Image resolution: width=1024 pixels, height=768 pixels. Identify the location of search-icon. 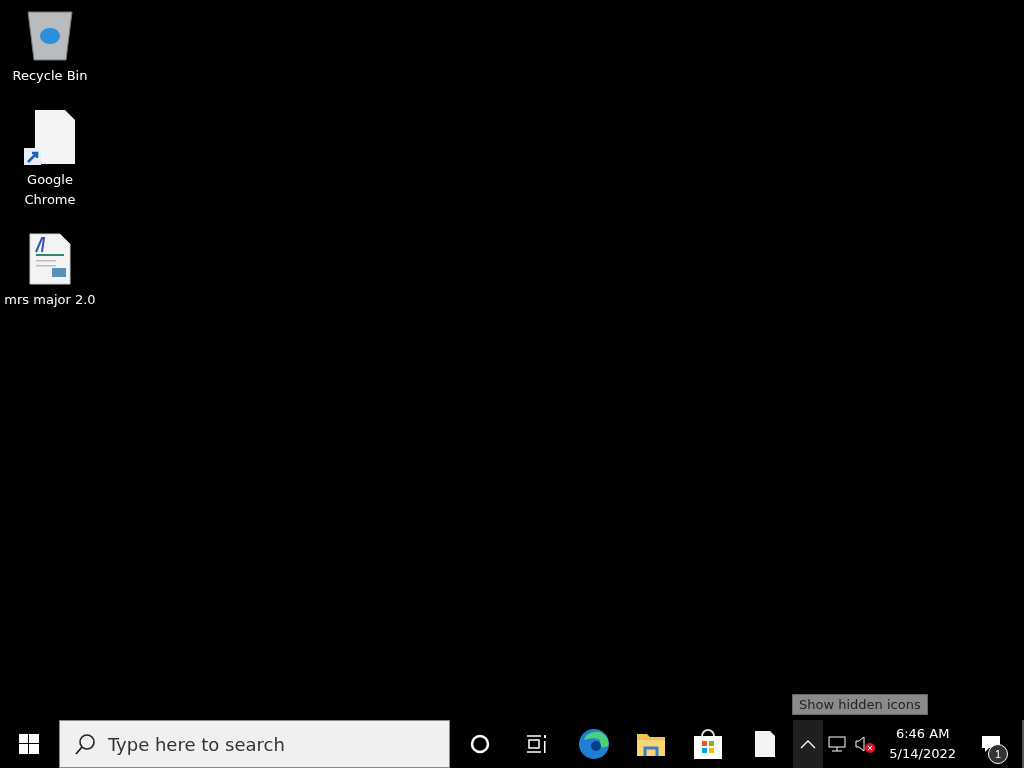
(84, 744).